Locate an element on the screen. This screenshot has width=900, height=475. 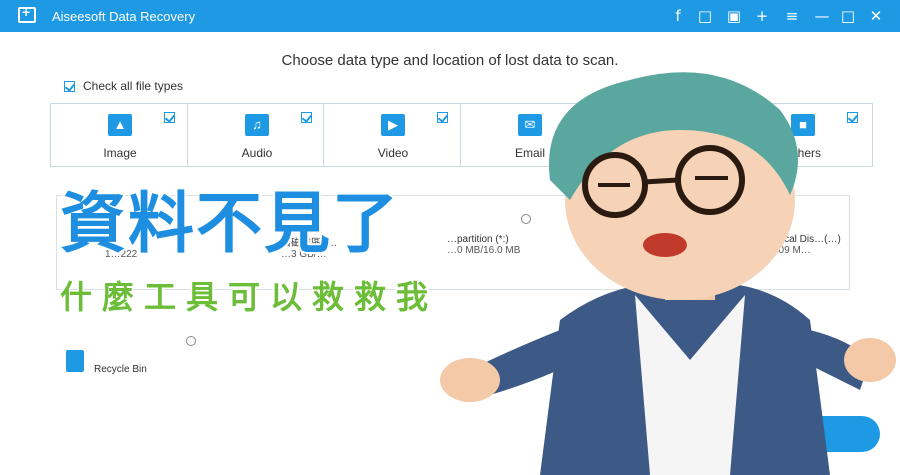
image-checkbox is located at coordinates (169, 117).